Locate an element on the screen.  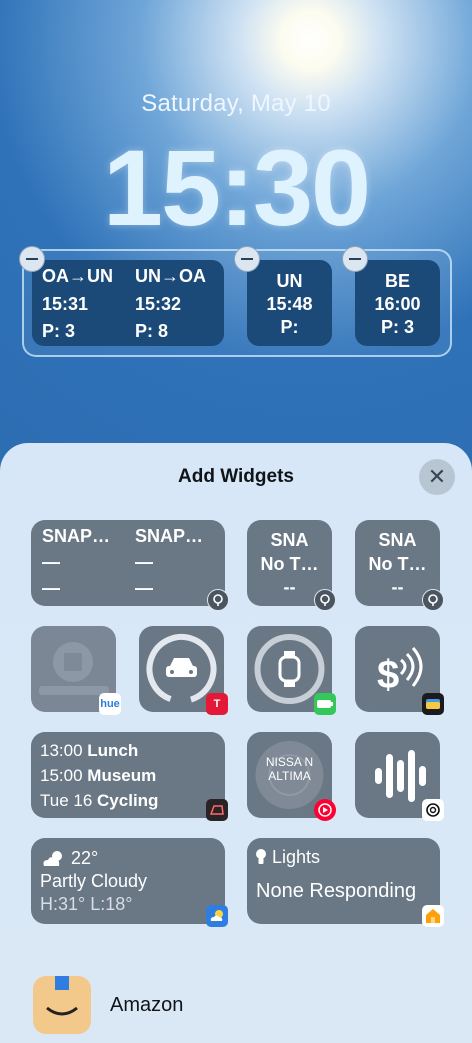
calendar-event: Tue 16 Cycling is located at coordinates (99, 801).